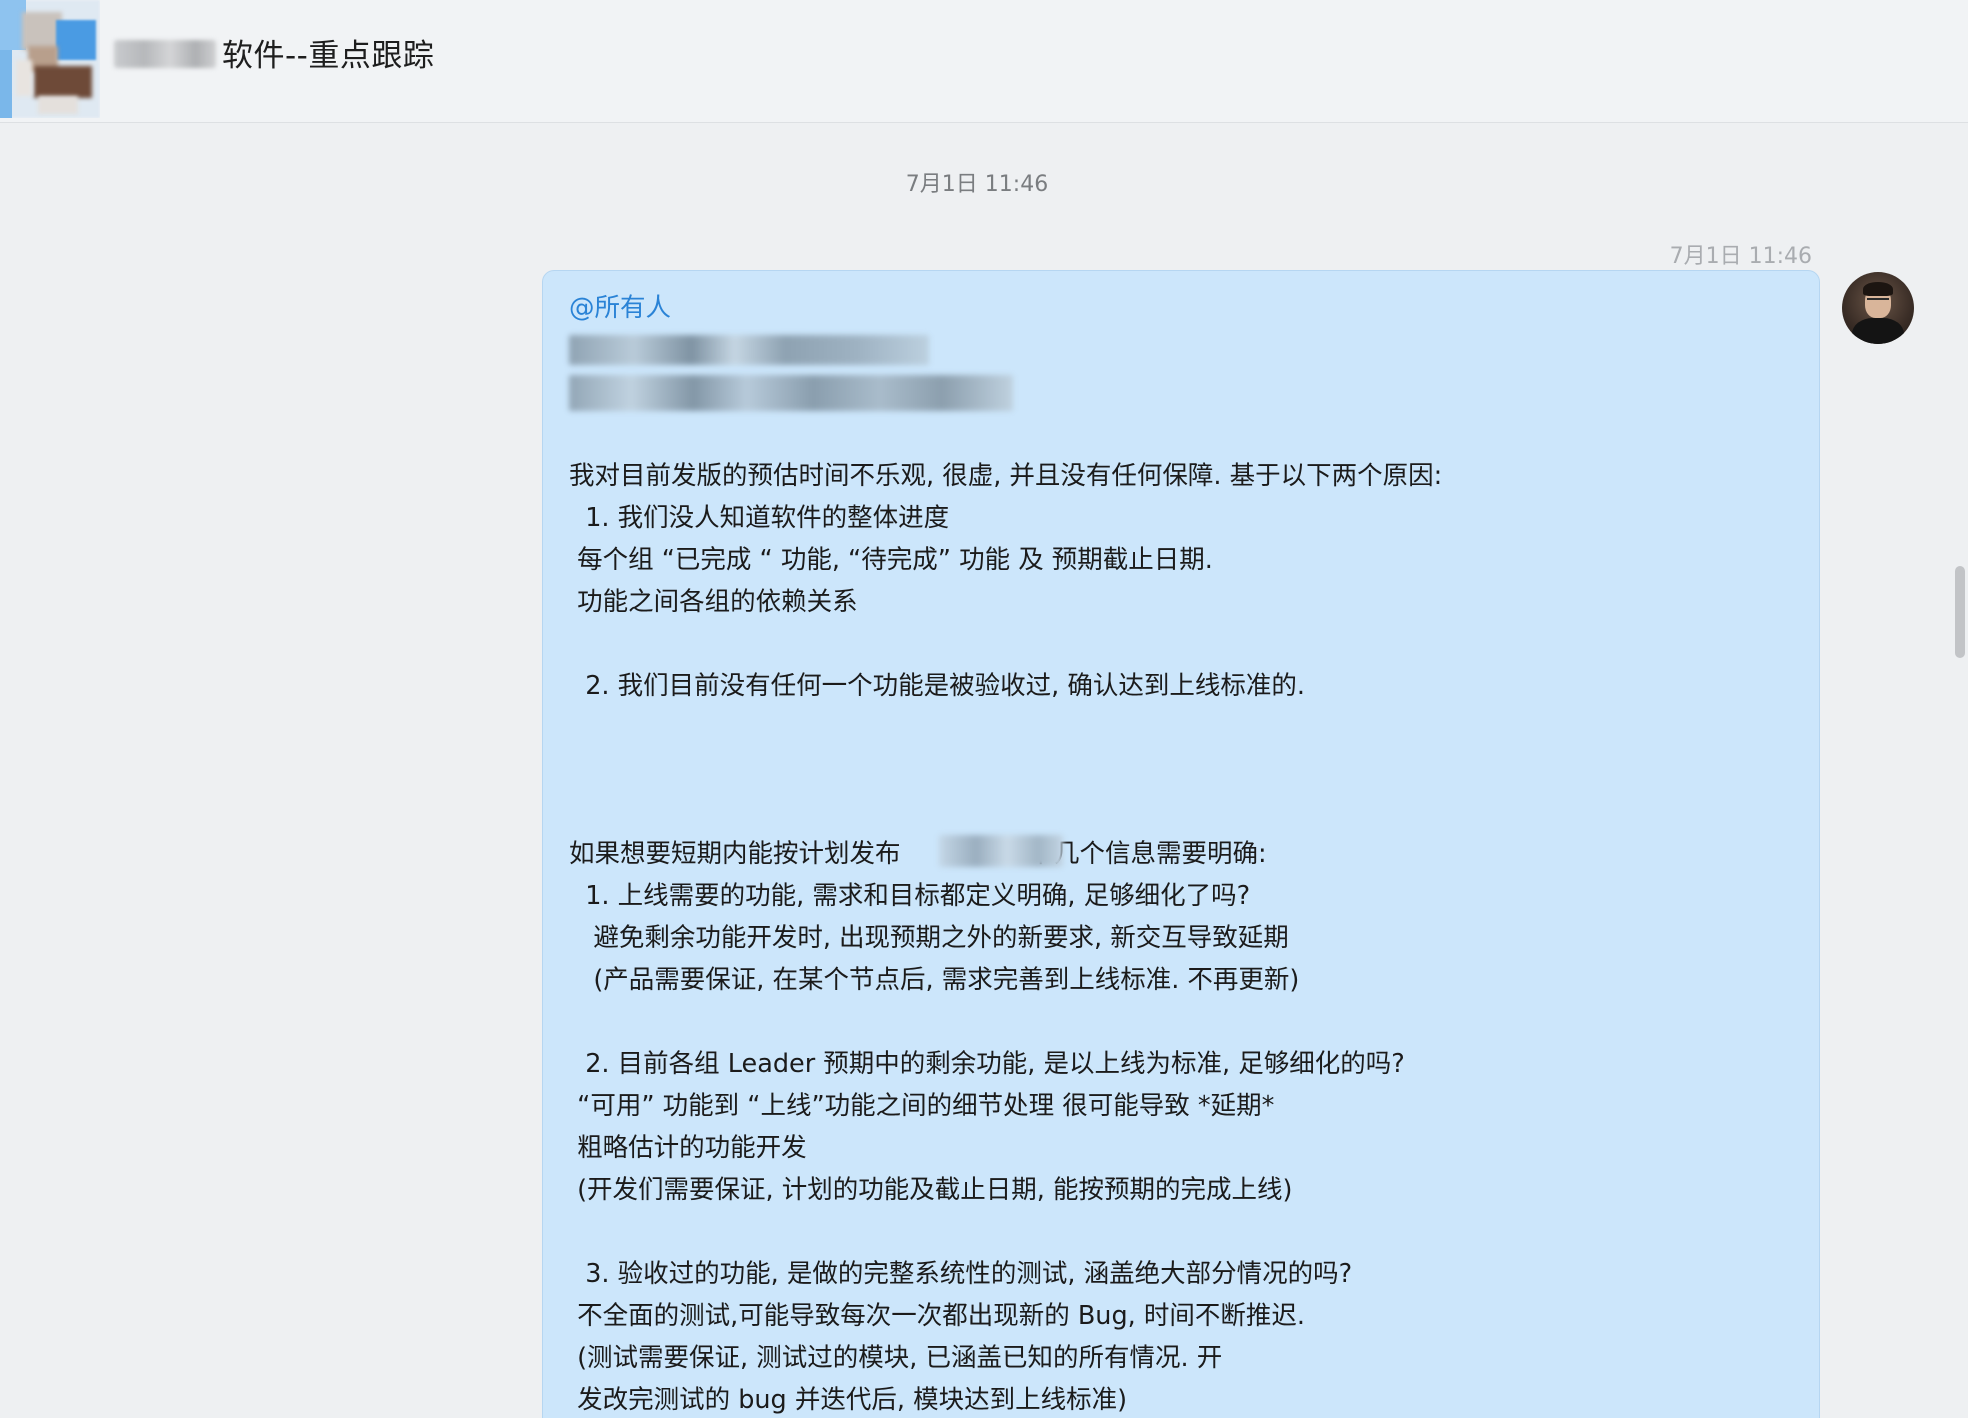 The width and height of the screenshot is (1984, 1418). What do you see at coordinates (688, 1148) in the screenshot?
I see `message-line: 粗略估计的功能开发` at bounding box center [688, 1148].